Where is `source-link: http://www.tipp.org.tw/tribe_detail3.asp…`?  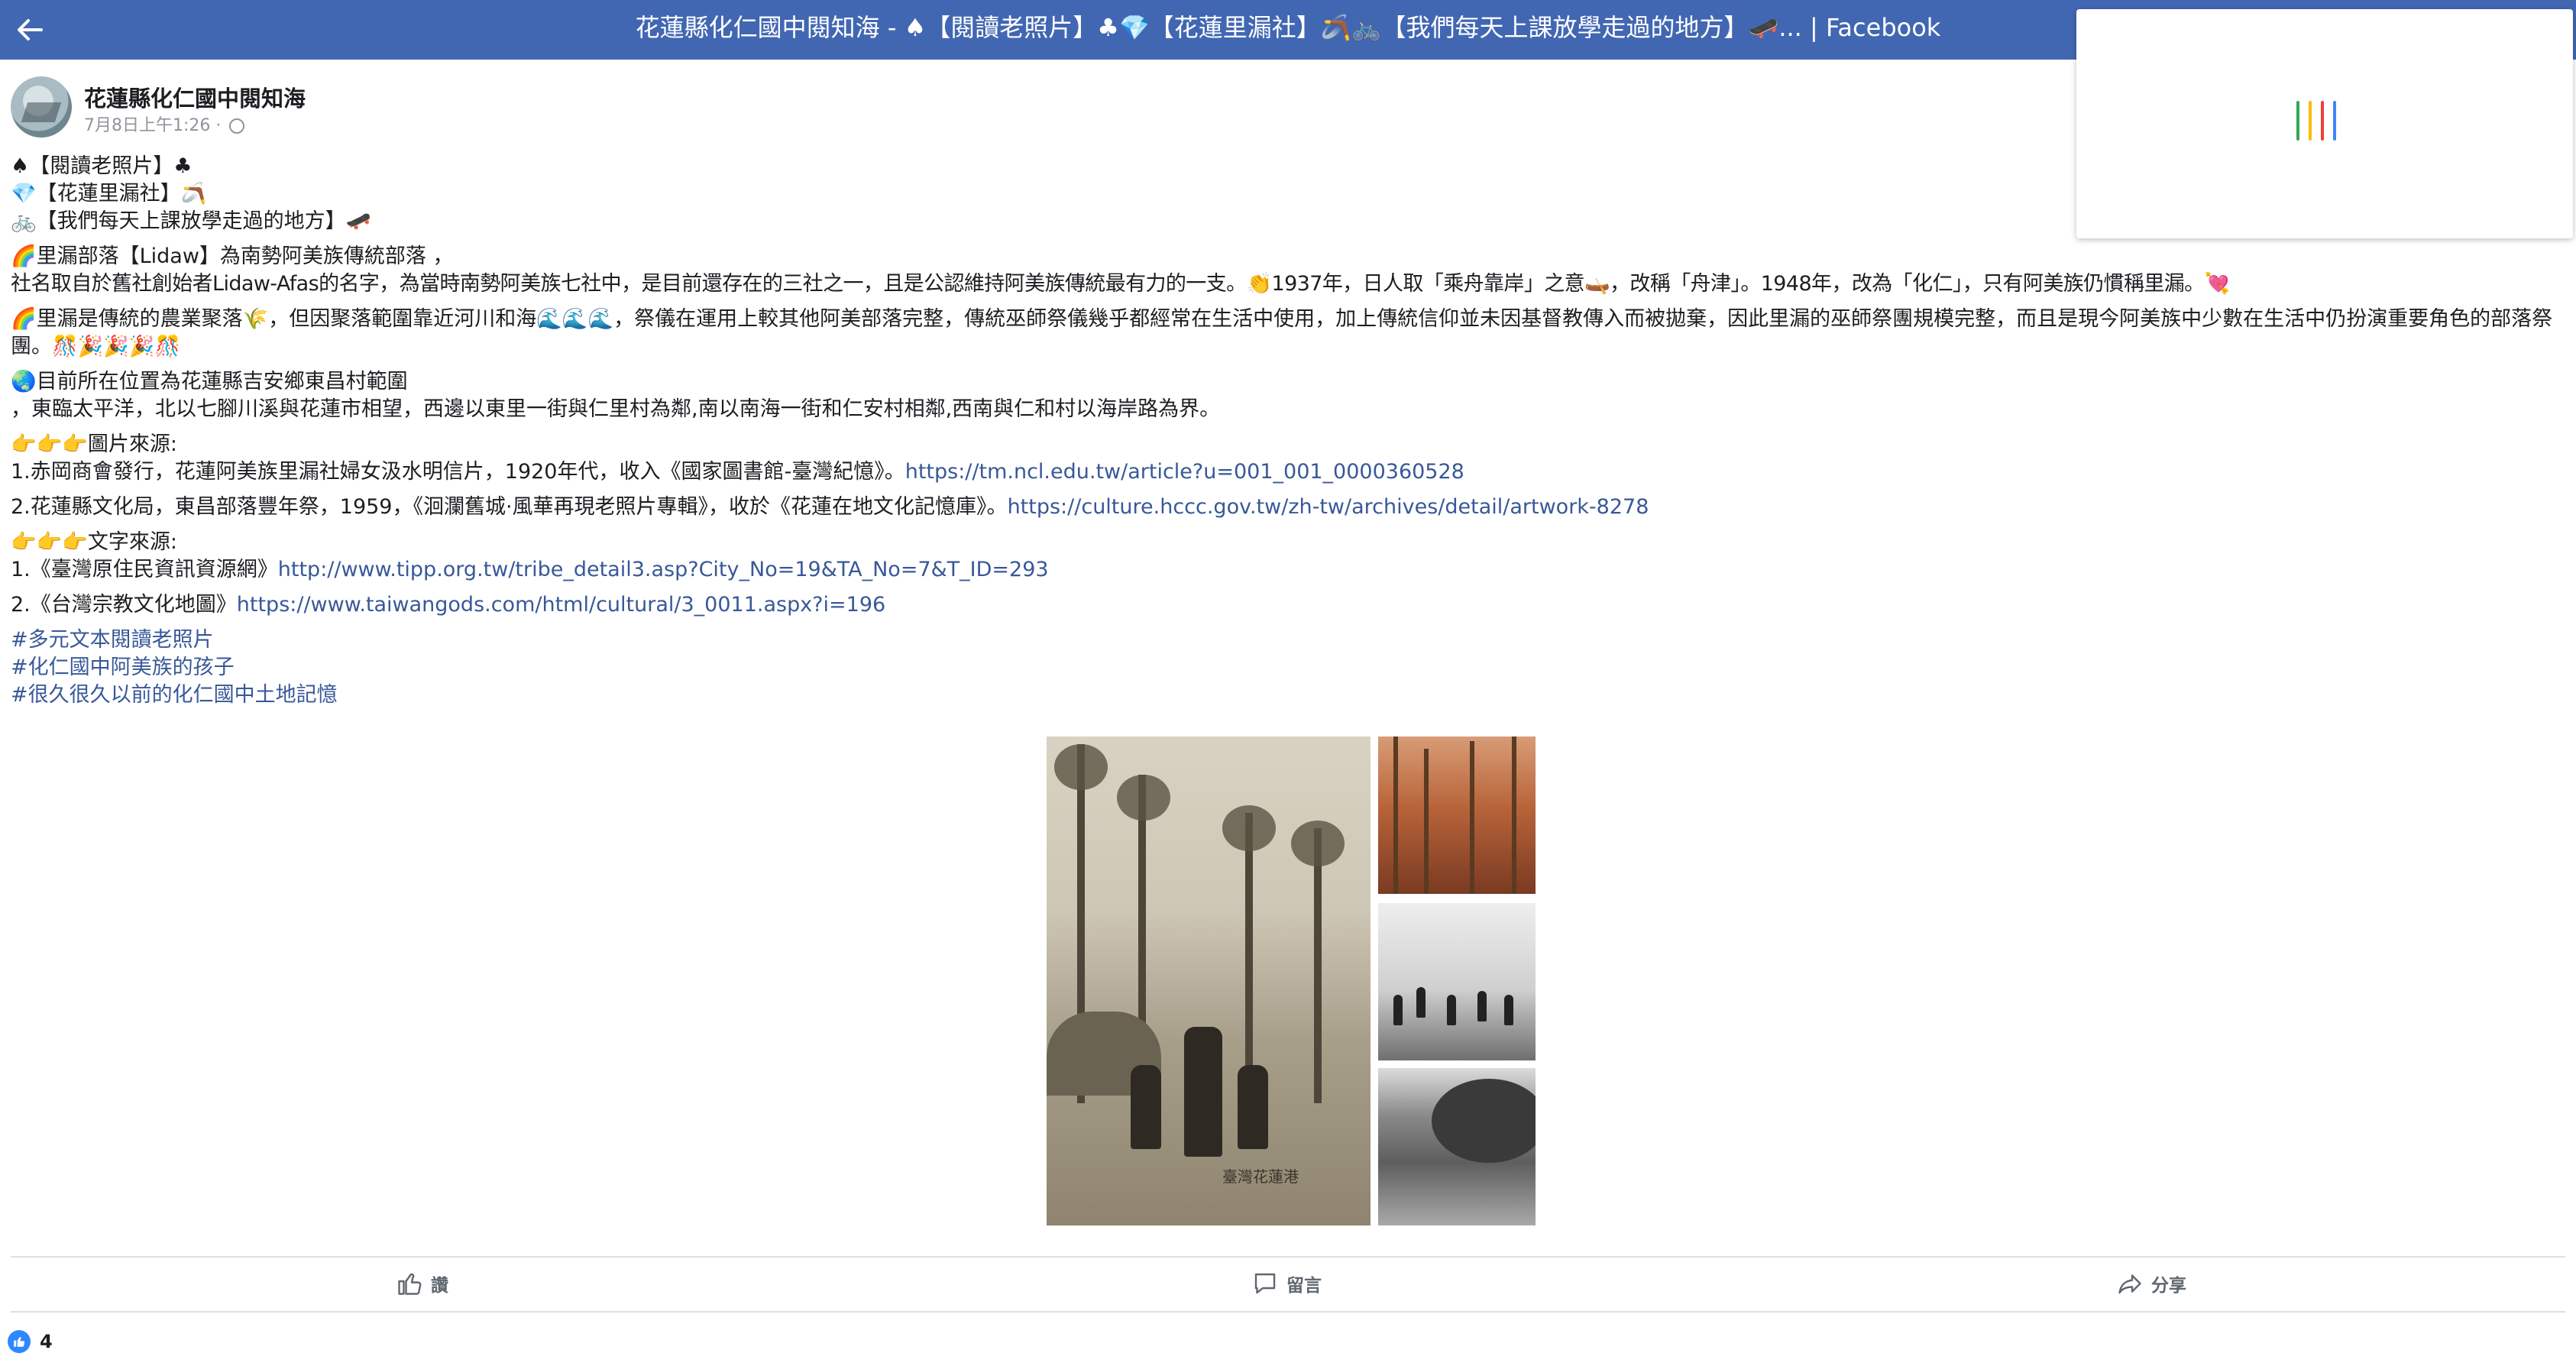
source-link: http://www.tipp.org.tw/tribe_detail3.asp… is located at coordinates (663, 569).